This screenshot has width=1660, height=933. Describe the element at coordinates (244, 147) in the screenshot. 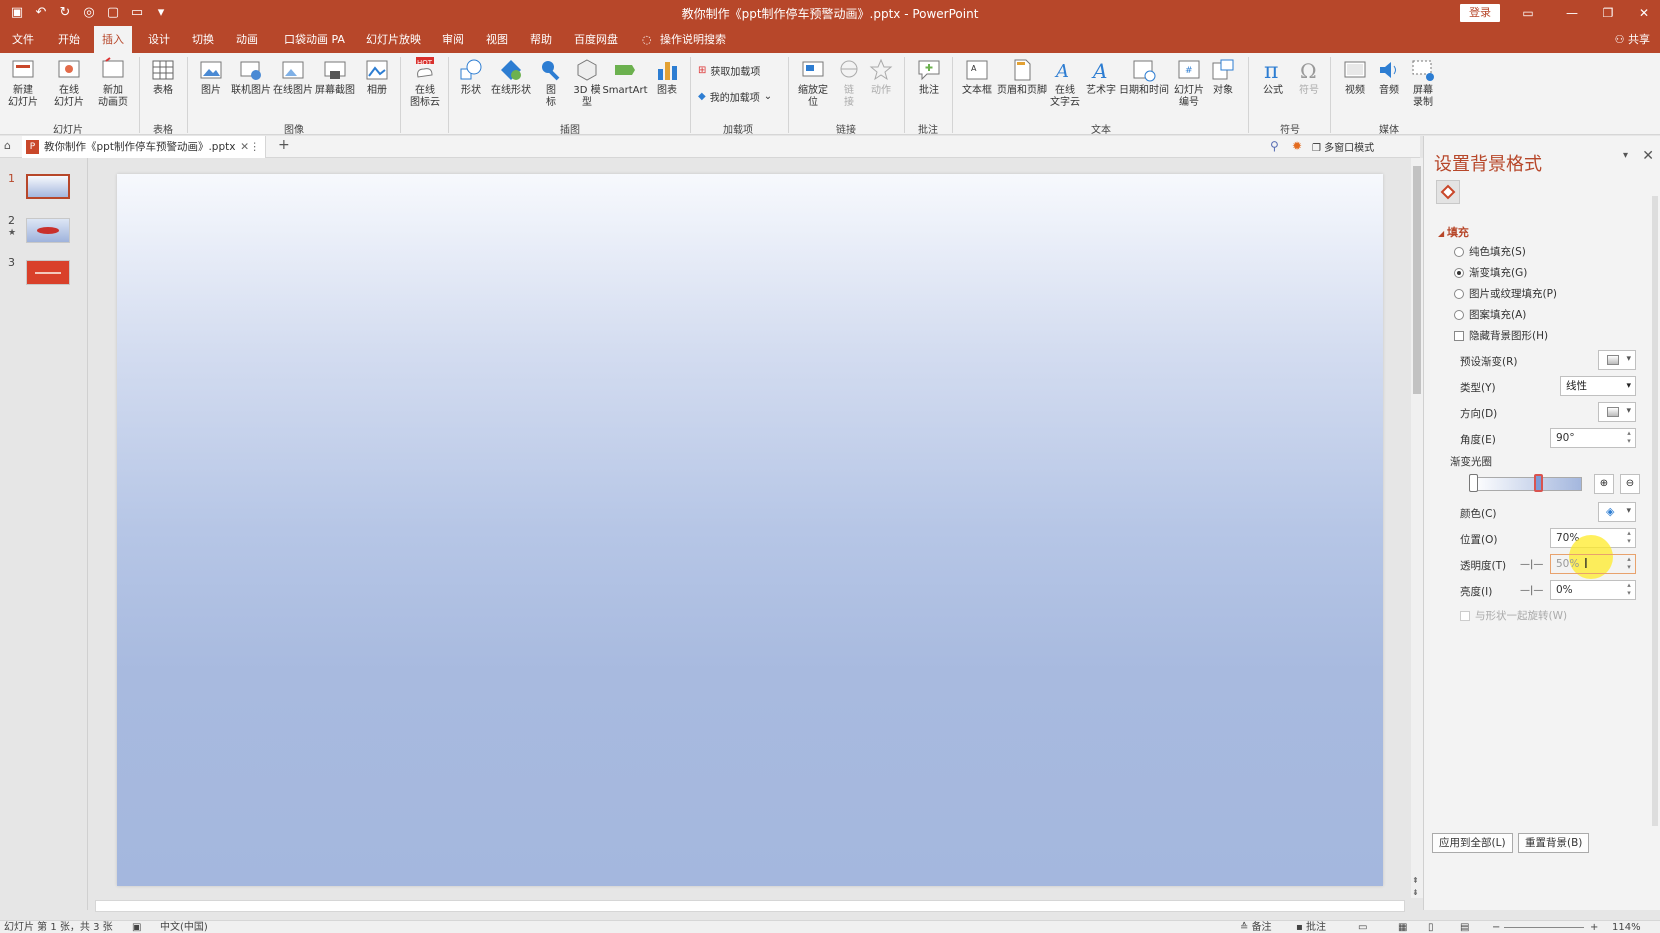

I see `close-tab-icon: ✕` at that location.